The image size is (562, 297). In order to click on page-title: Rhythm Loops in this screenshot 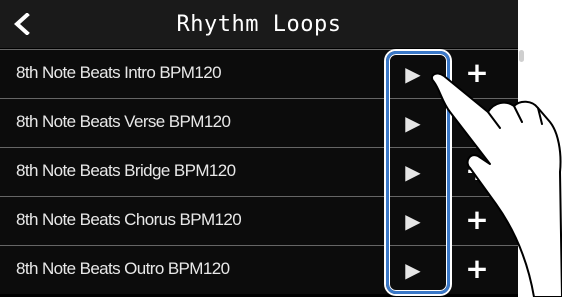, I will do `click(259, 24)`.